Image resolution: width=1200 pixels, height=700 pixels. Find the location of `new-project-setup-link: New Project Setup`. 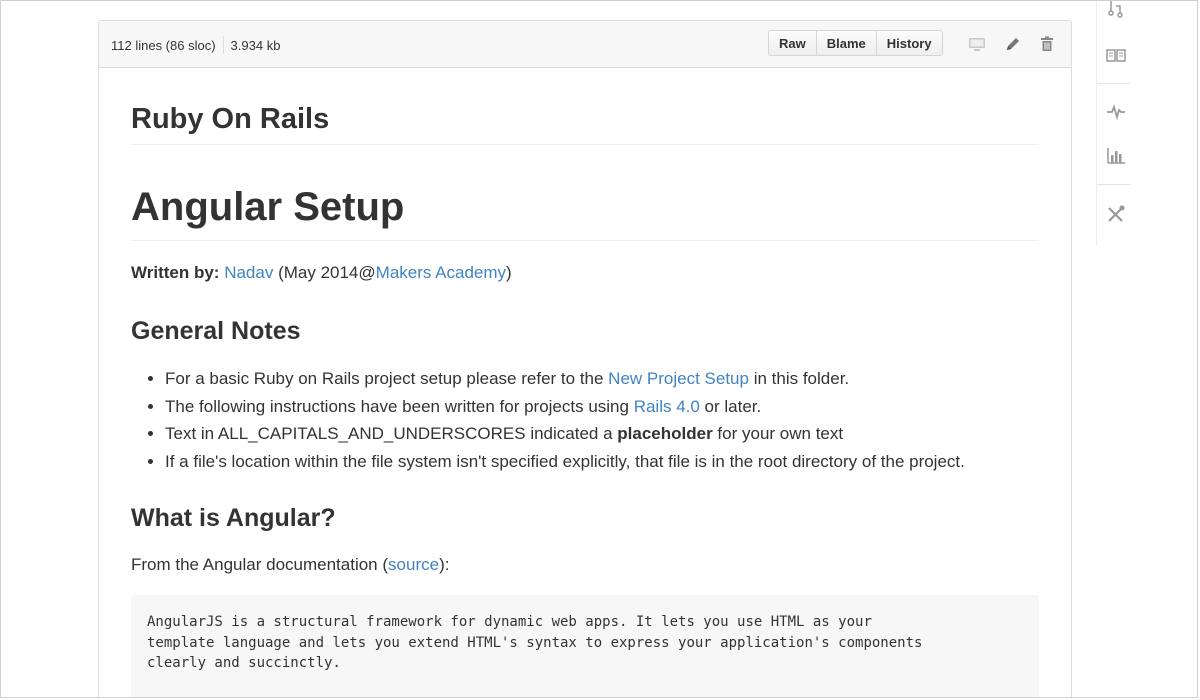

new-project-setup-link: New Project Setup is located at coordinates (678, 378).